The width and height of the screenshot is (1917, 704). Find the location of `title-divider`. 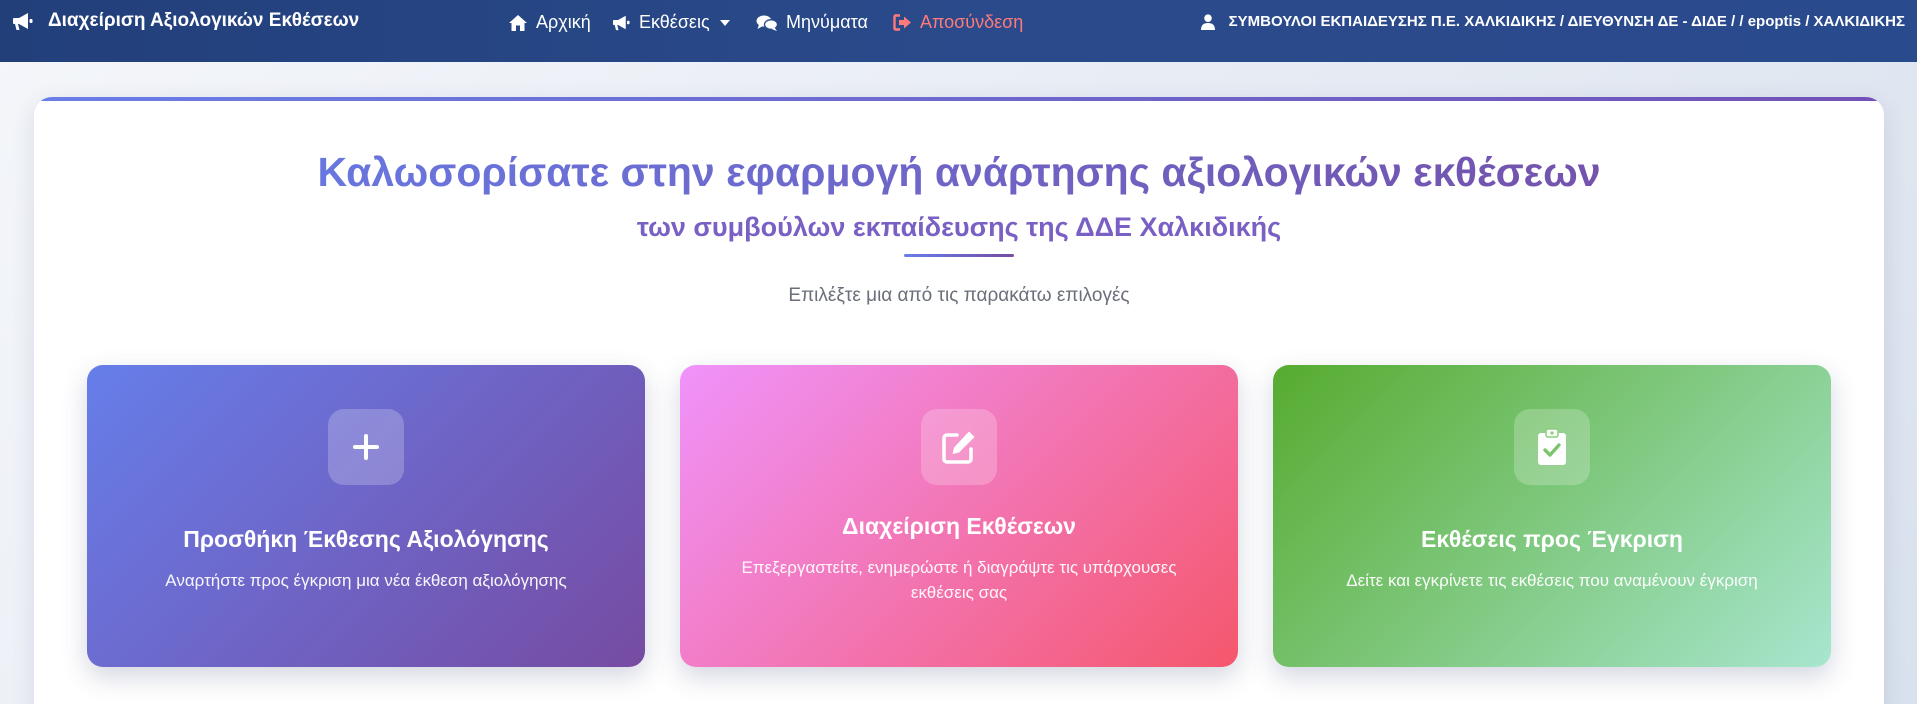

title-divider is located at coordinates (959, 255).